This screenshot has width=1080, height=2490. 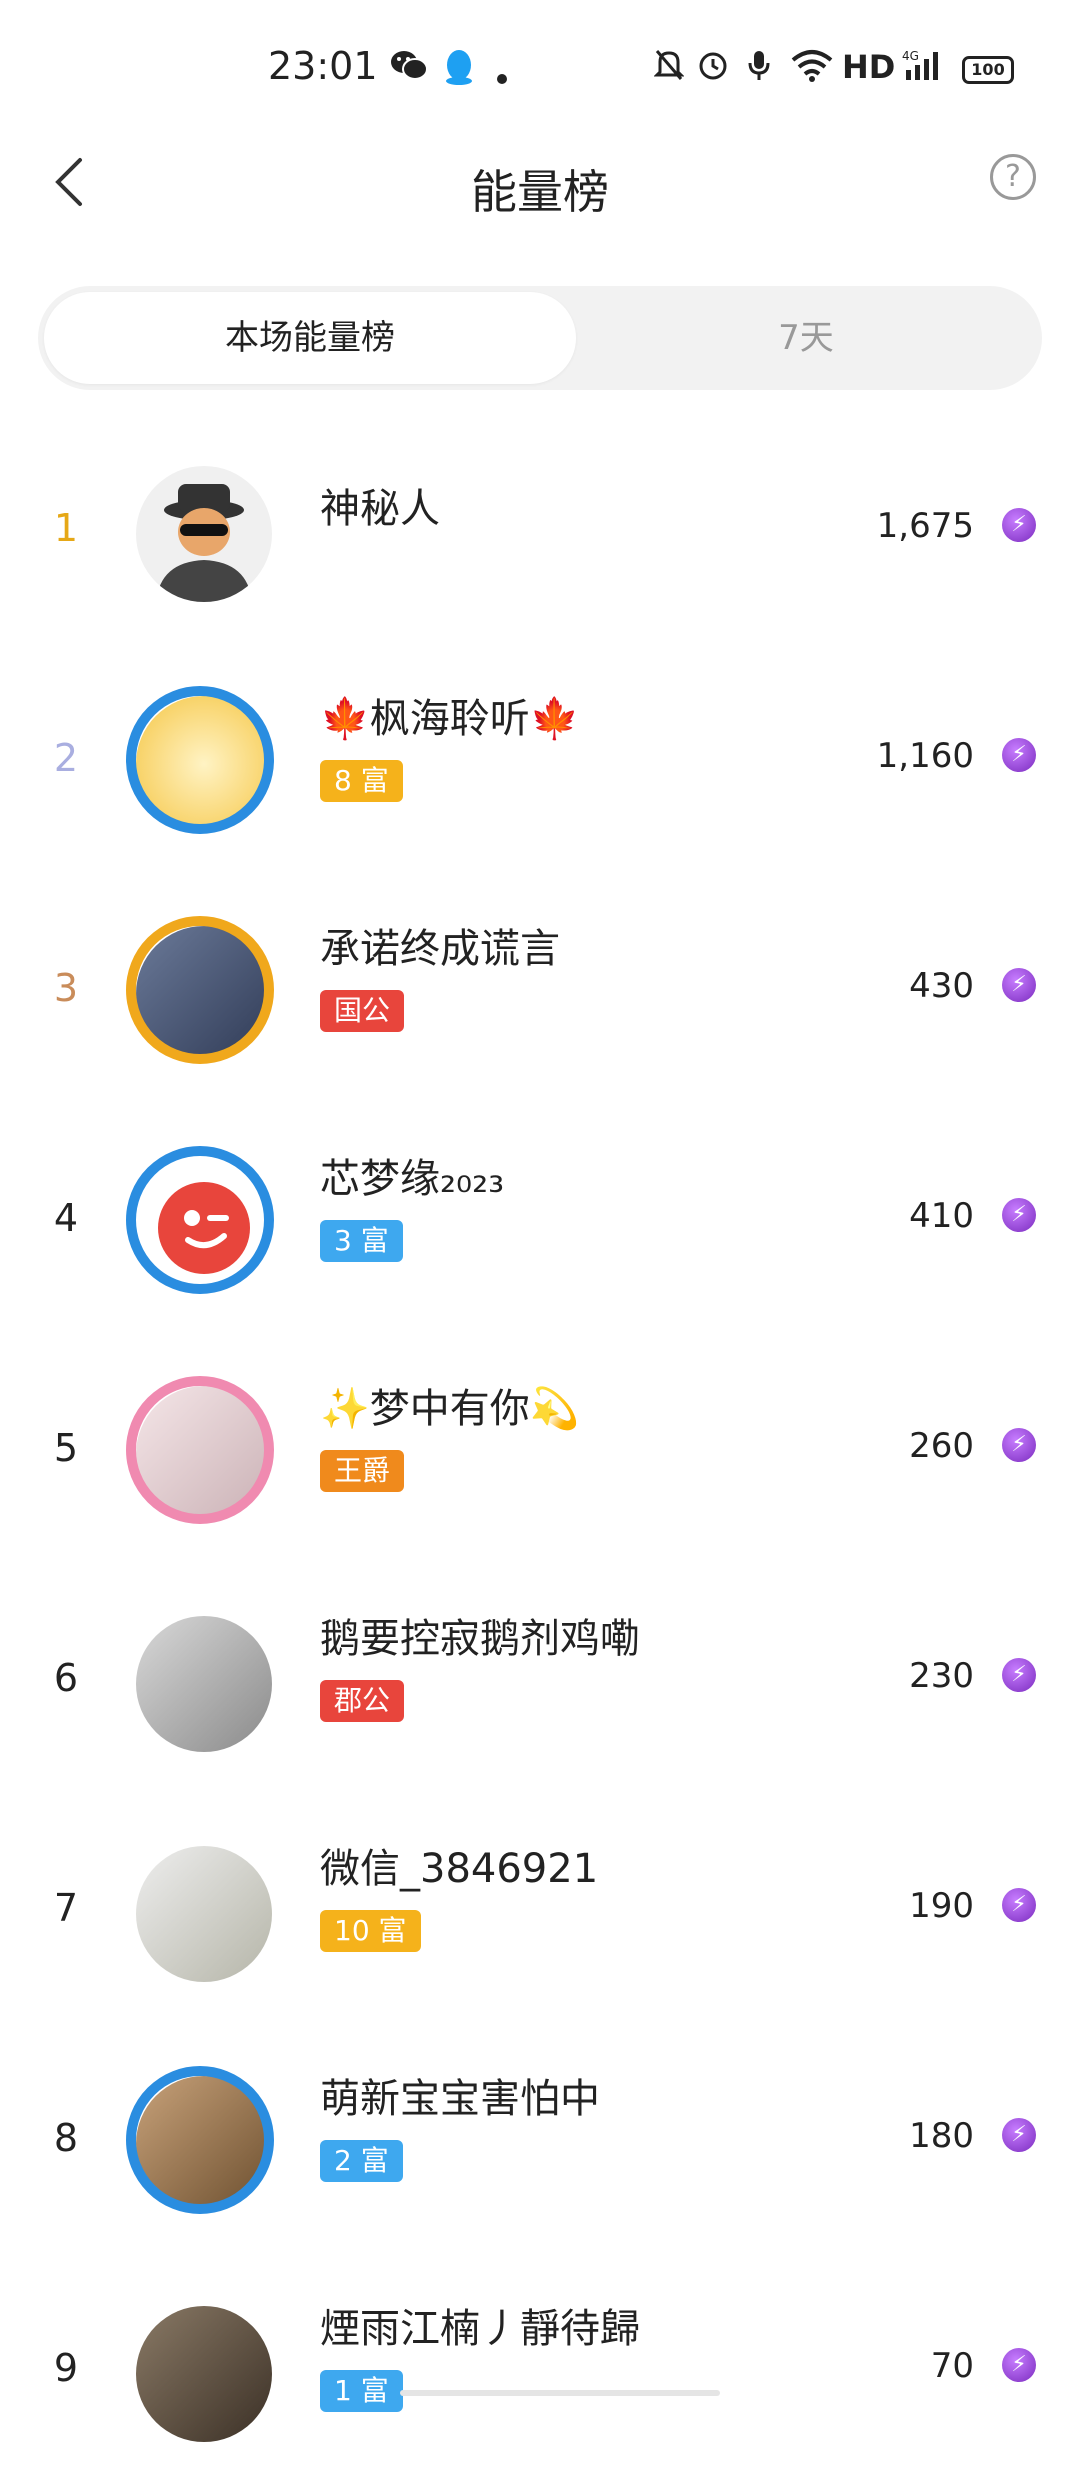 I want to click on noble-badge: 国公, so click(x=362, y=1011).